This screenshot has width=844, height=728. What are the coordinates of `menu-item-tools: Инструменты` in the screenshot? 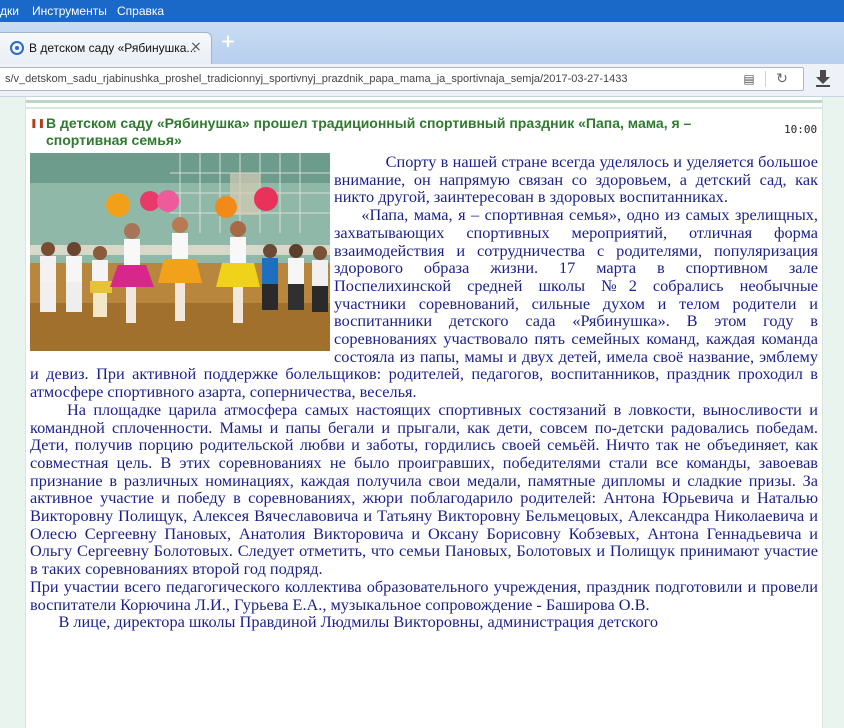 It's located at (69, 11).